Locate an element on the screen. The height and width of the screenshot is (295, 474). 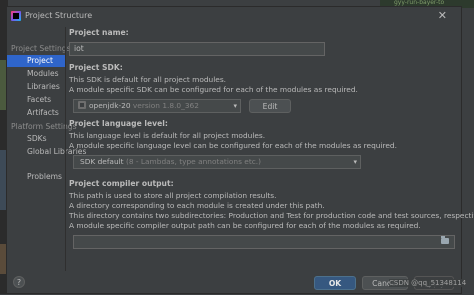
language-level-value: SDK default is located at coordinates (102, 161).